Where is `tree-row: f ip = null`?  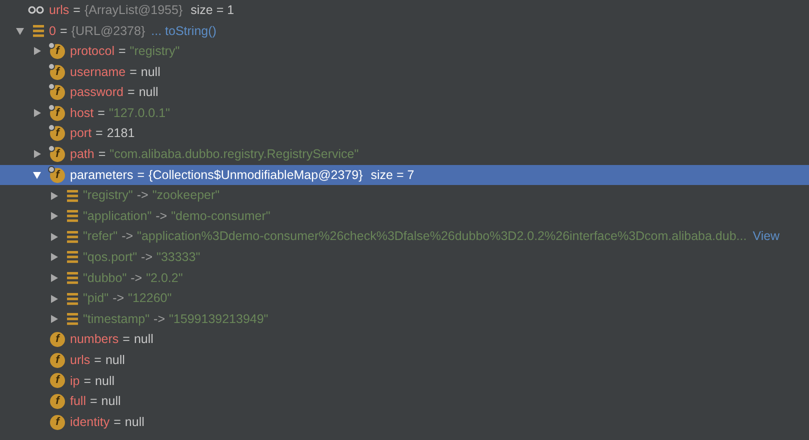
tree-row: f ip = null is located at coordinates (404, 381).